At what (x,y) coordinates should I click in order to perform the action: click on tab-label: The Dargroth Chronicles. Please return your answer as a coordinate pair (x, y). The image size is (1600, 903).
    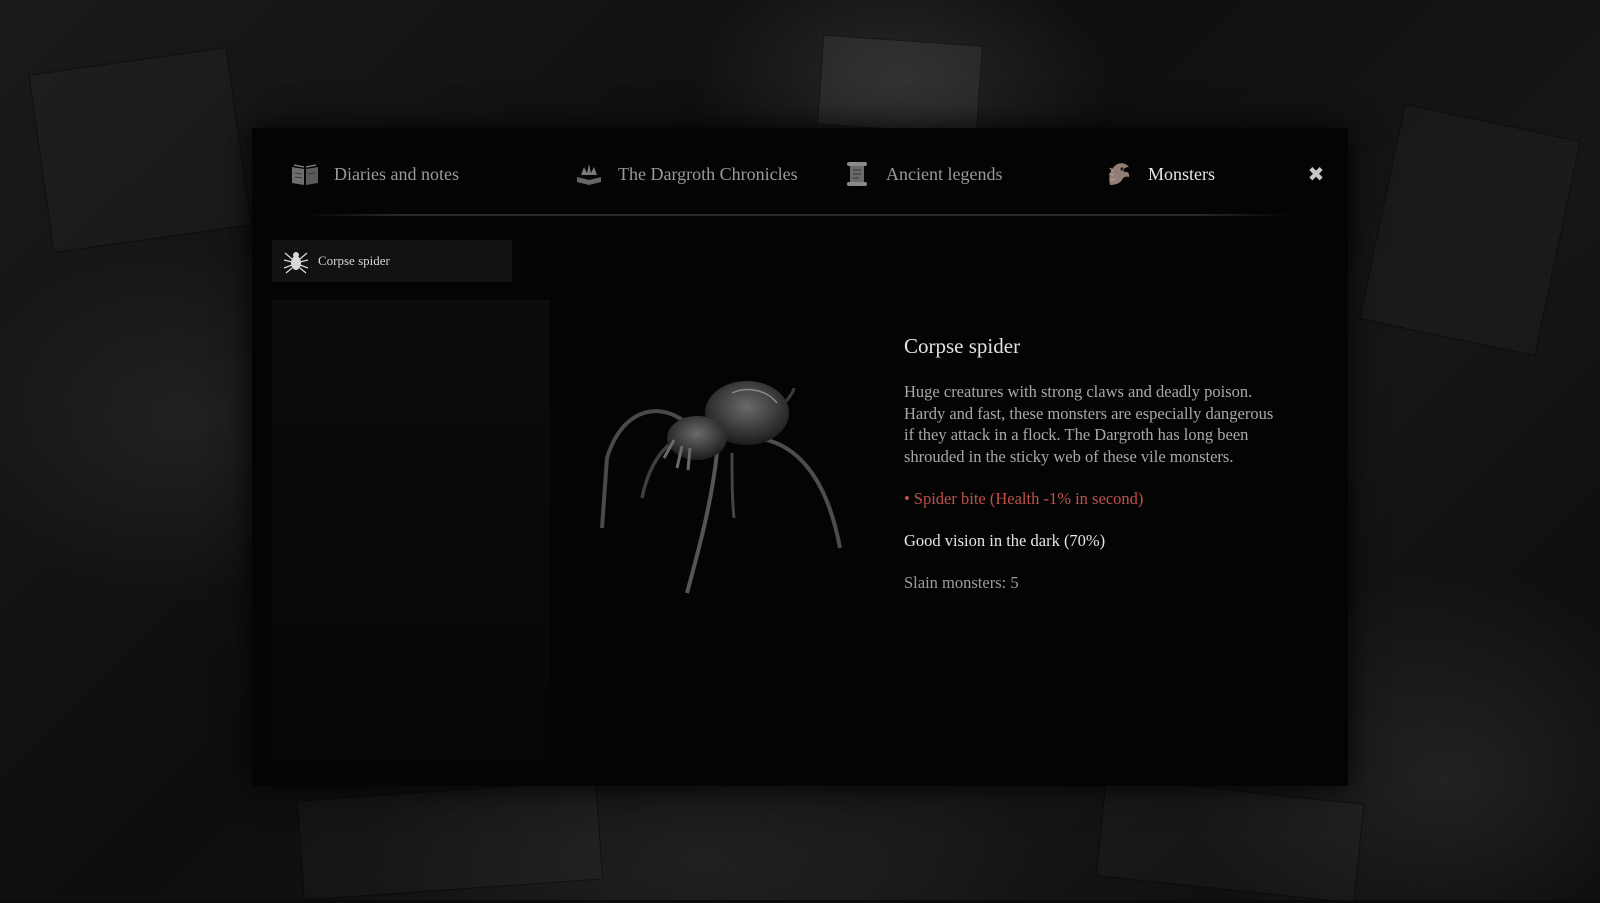
    Looking at the image, I should click on (708, 173).